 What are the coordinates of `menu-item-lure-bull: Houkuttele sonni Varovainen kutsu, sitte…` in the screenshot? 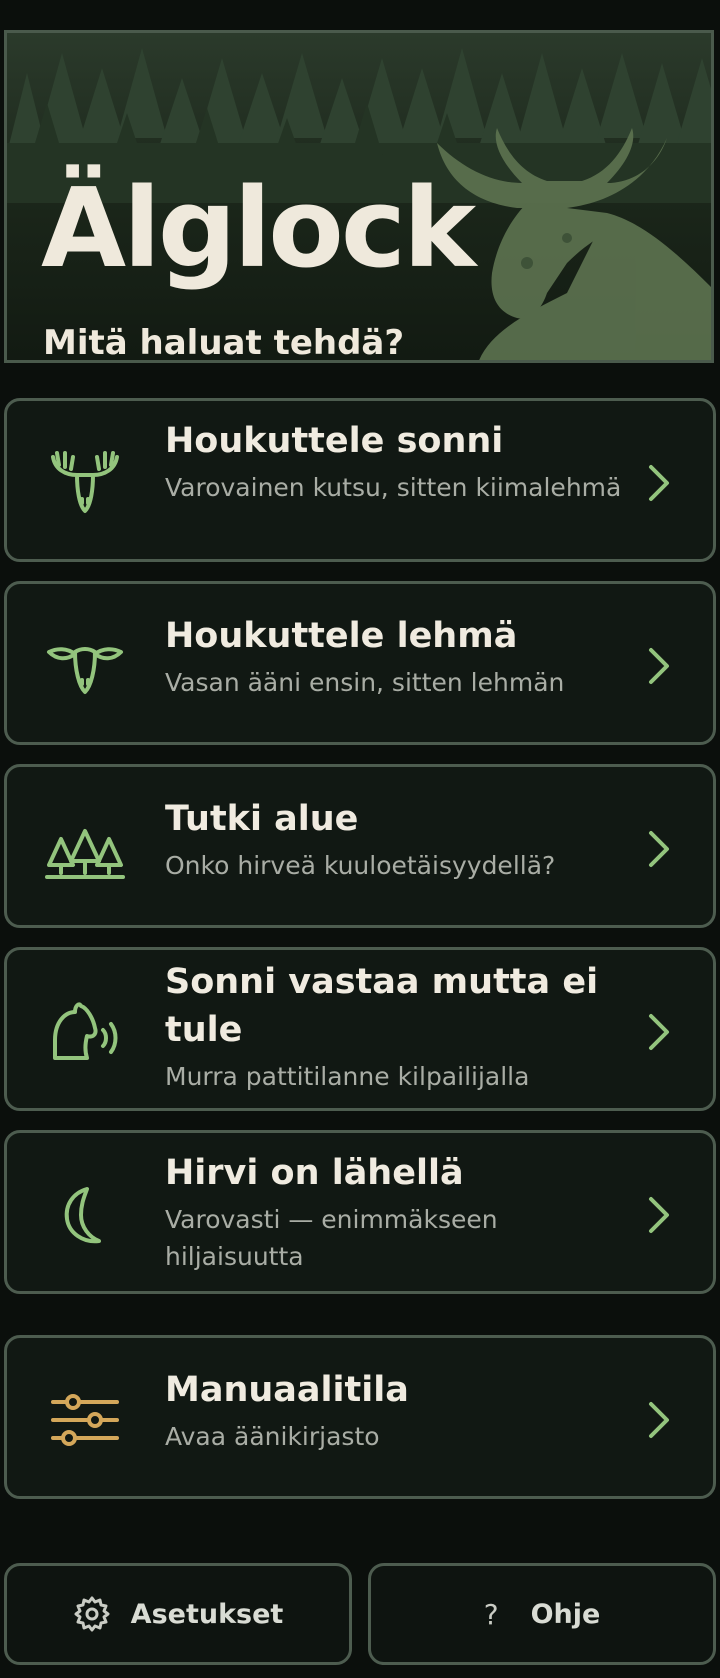 It's located at (360, 480).